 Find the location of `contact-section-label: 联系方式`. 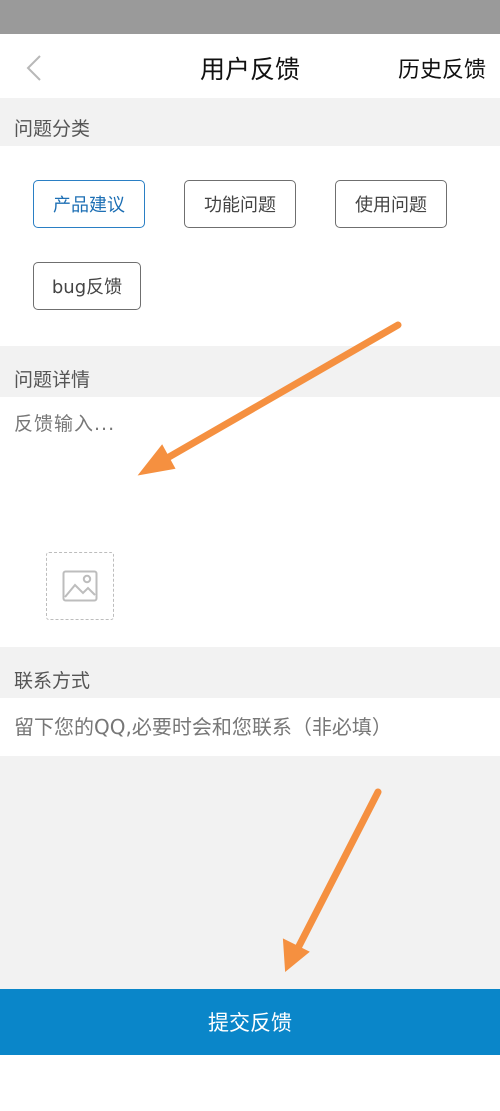

contact-section-label: 联系方式 is located at coordinates (52, 681).